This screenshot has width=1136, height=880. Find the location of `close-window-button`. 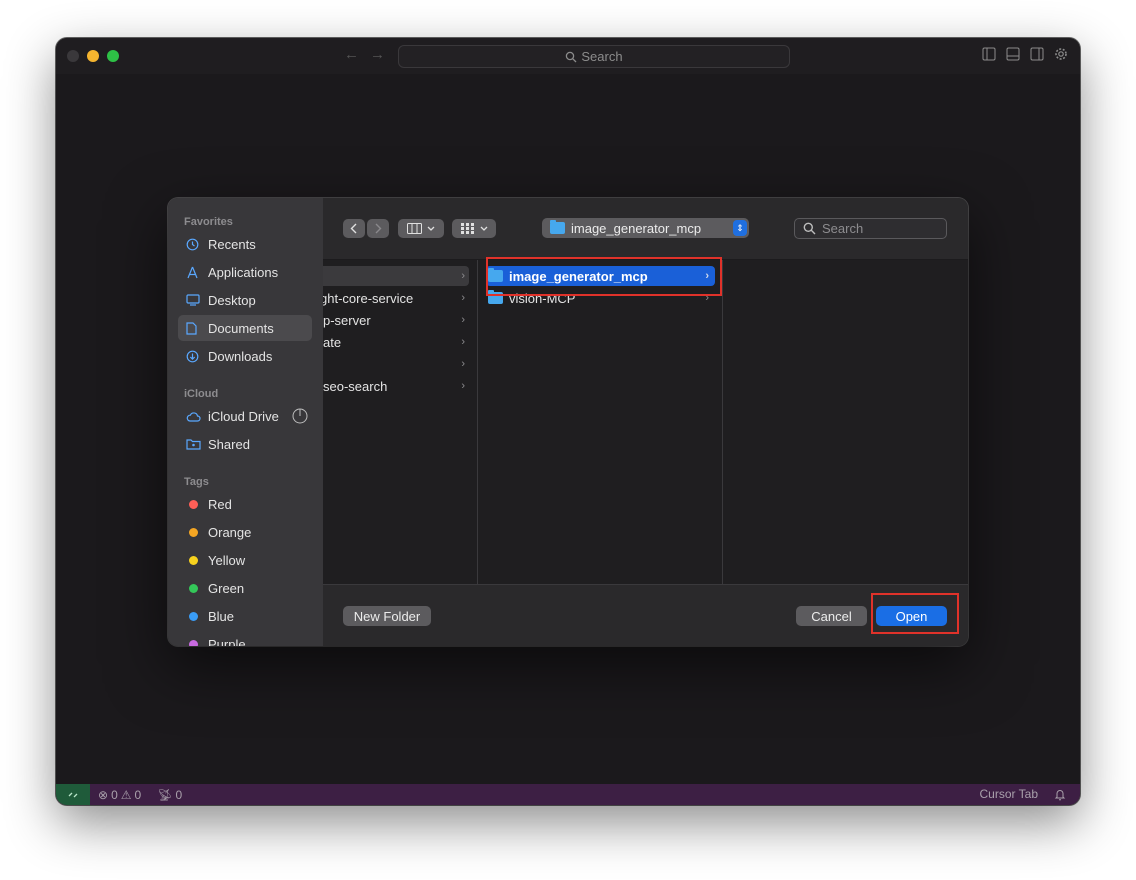

close-window-button is located at coordinates (73, 56).